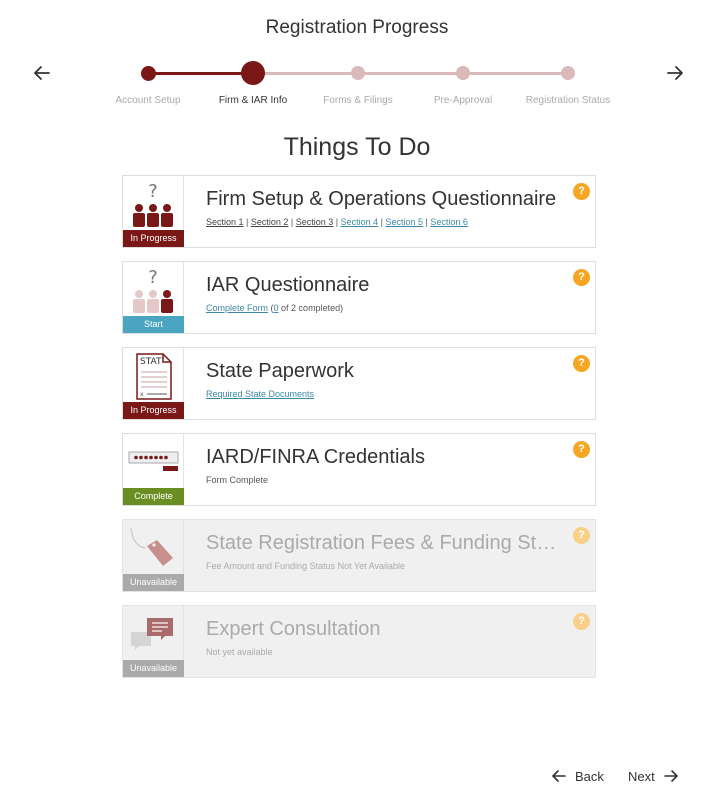  I want to click on complete-form-link: Complete Form, so click(237, 308).